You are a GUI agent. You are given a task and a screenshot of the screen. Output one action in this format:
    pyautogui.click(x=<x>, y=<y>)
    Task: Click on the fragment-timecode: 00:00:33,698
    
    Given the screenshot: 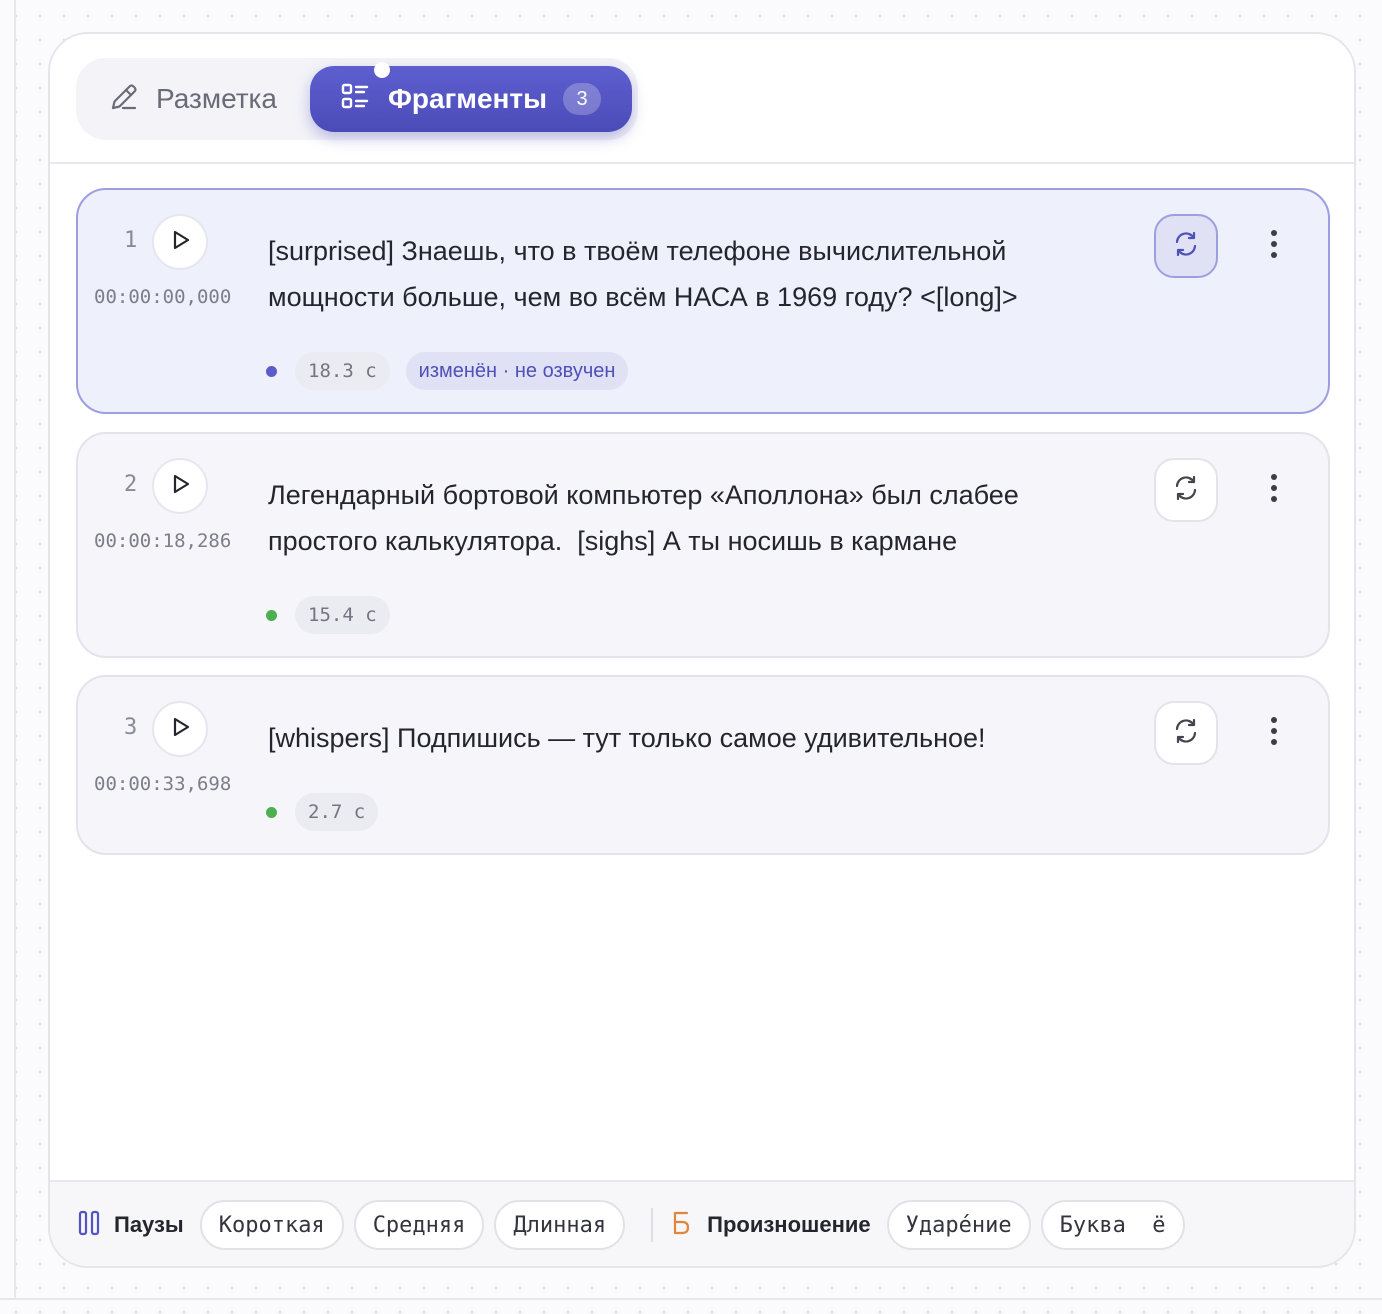 What is the action you would take?
    pyautogui.click(x=163, y=784)
    